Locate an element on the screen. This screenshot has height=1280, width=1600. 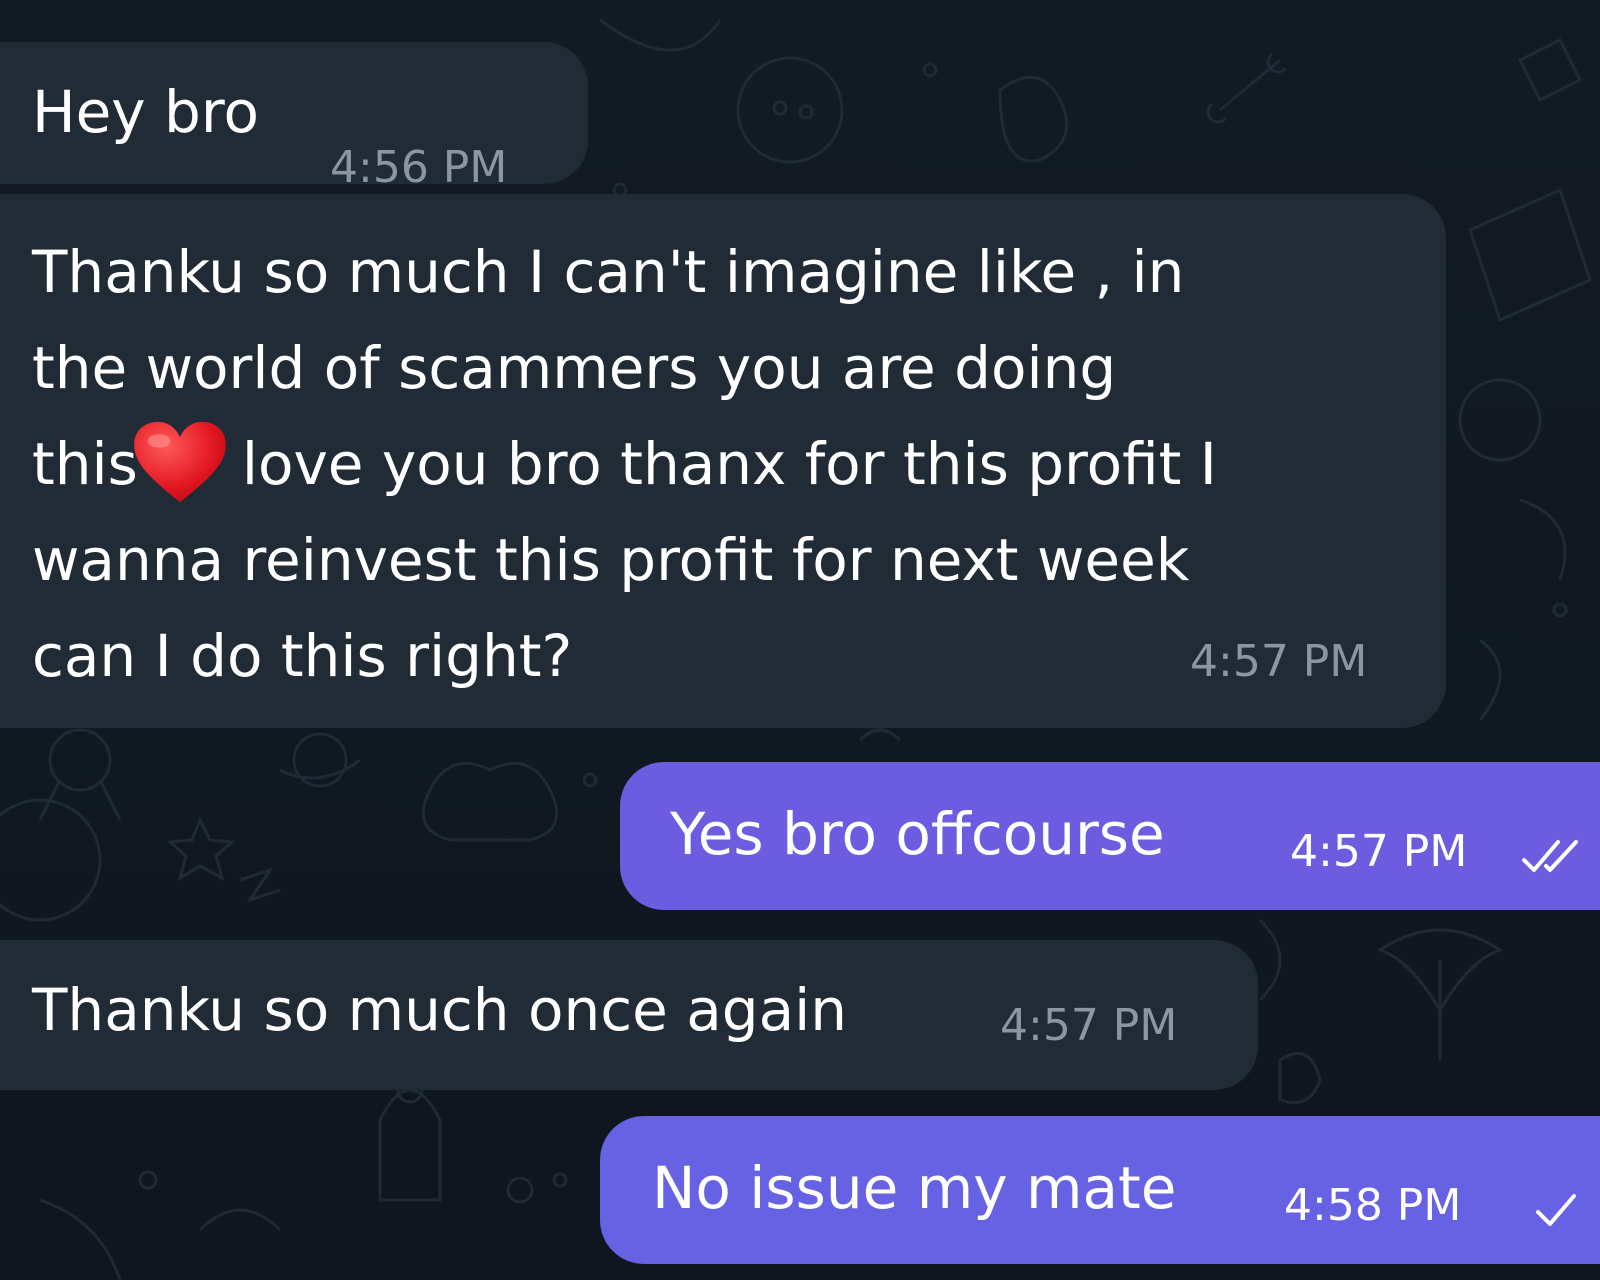
message-line: wanna reinvest this profit for next week is located at coordinates (611, 560).